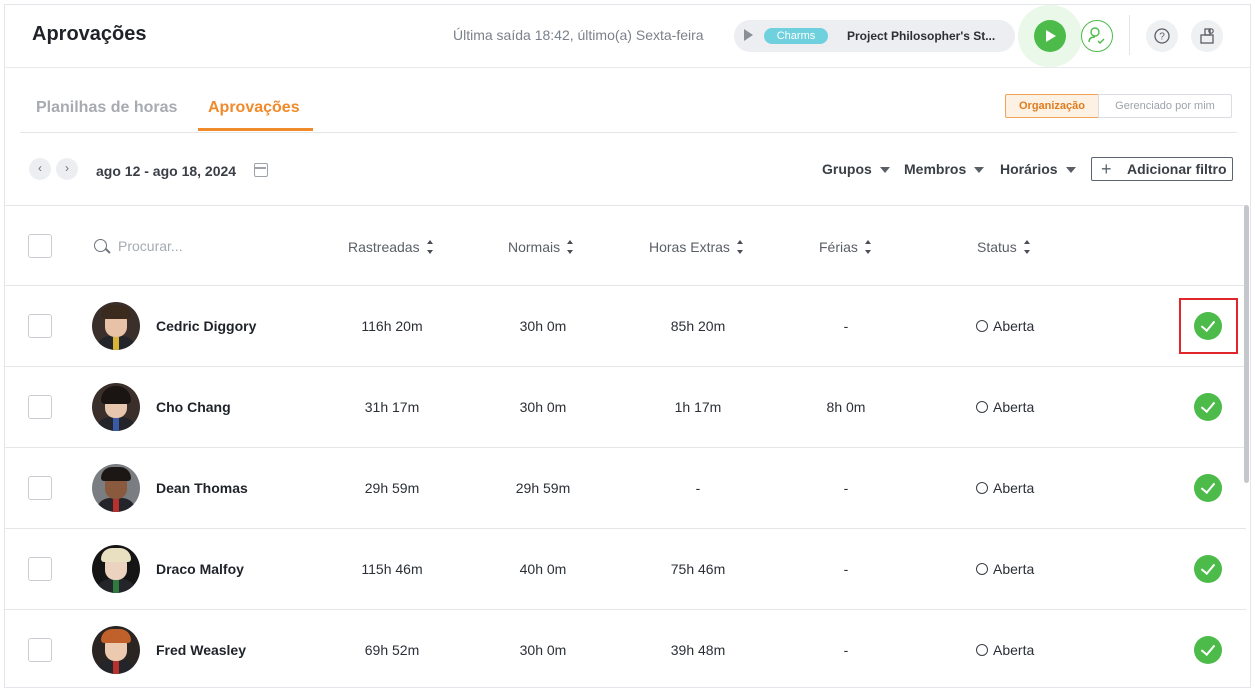 The height and width of the screenshot is (692, 1255). I want to click on overtime-hours: 75h 46m, so click(698, 569).